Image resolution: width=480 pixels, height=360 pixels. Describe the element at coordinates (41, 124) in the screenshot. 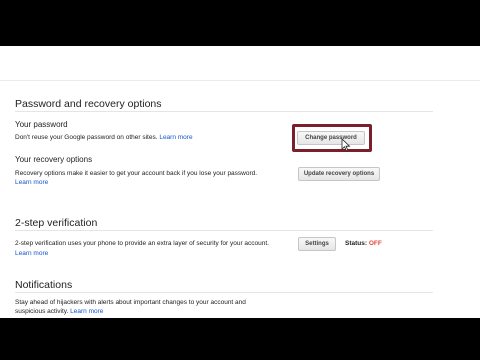

I see `your-password-label: Your password` at that location.